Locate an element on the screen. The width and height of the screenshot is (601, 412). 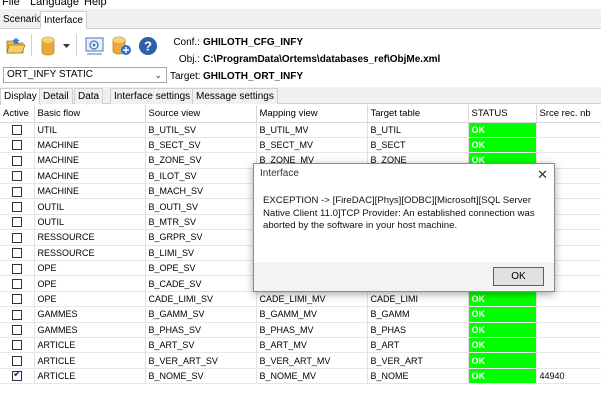
table-row: GAMMES B_GAMM_SV B_GAMM_MV B_GAMM OK is located at coordinates (300, 314).